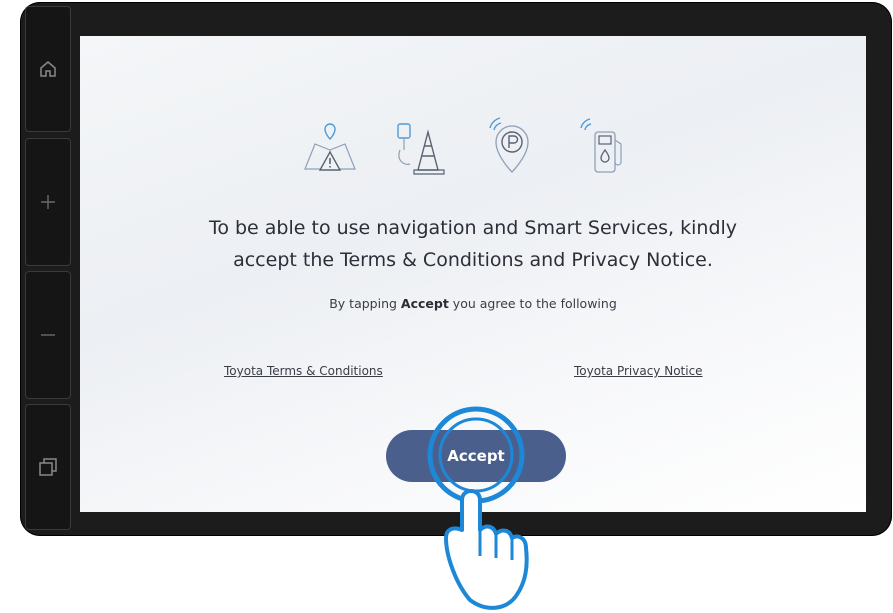  What do you see at coordinates (303, 371) in the screenshot?
I see `toyota-terms-link: Toyota Terms & Conditions` at bounding box center [303, 371].